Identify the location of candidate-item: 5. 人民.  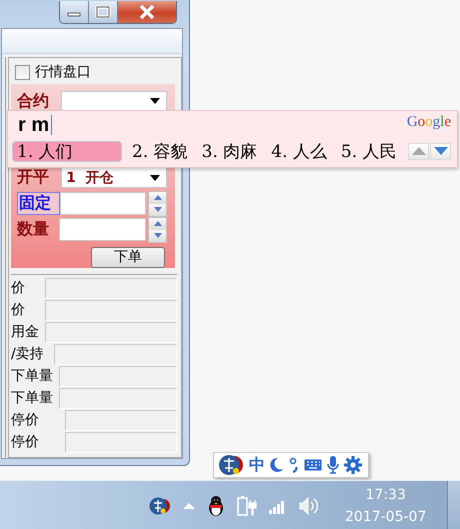
(368, 151).